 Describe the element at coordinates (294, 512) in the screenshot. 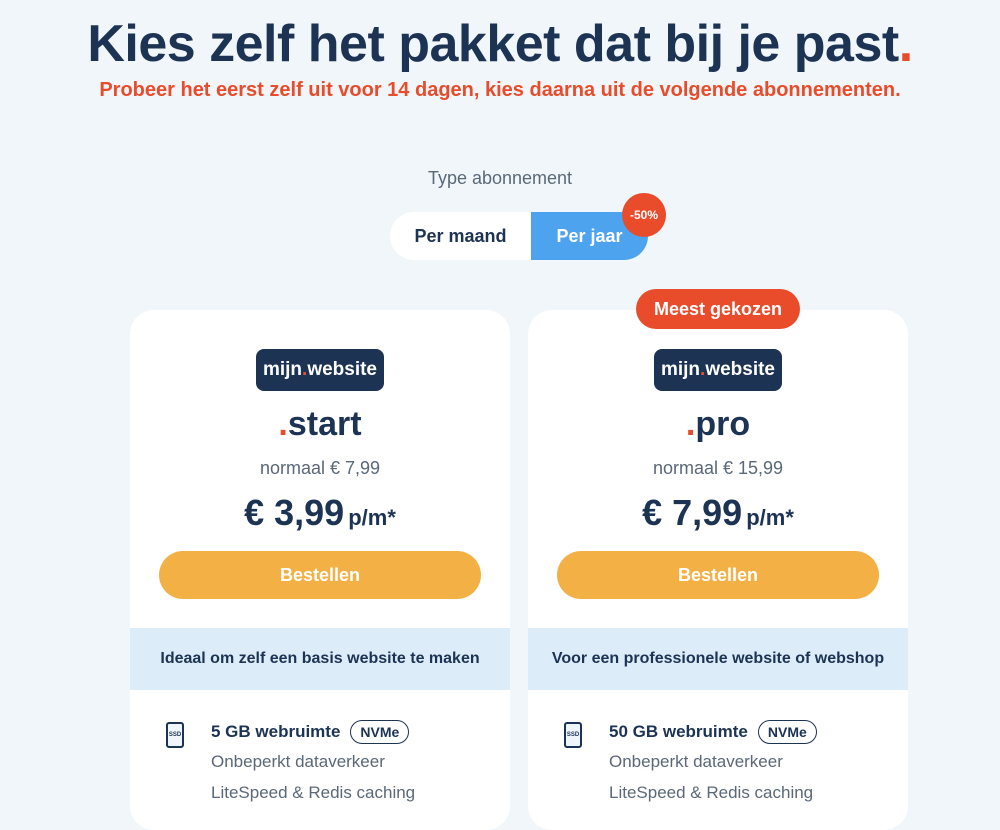

I see `price-amount: € 3,99` at that location.